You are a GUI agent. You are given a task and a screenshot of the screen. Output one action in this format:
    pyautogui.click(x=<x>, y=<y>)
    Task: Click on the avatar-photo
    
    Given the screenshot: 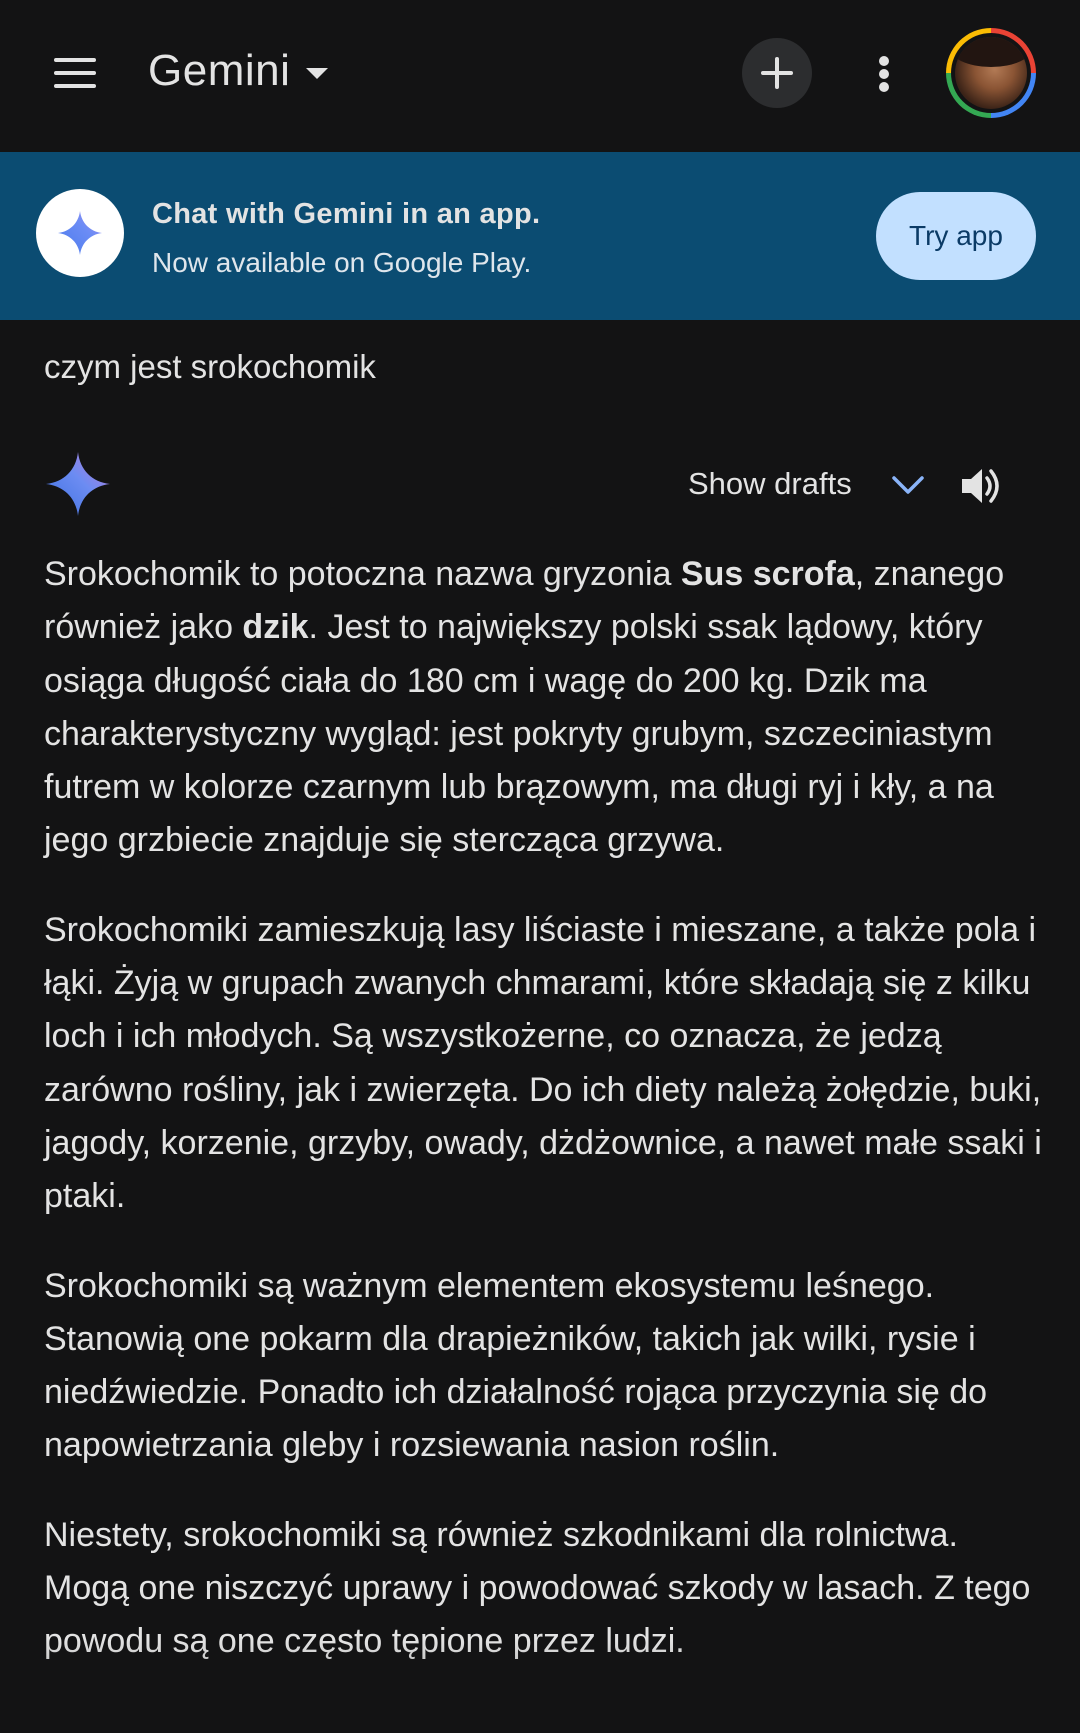 What is the action you would take?
    pyautogui.click(x=991, y=73)
    